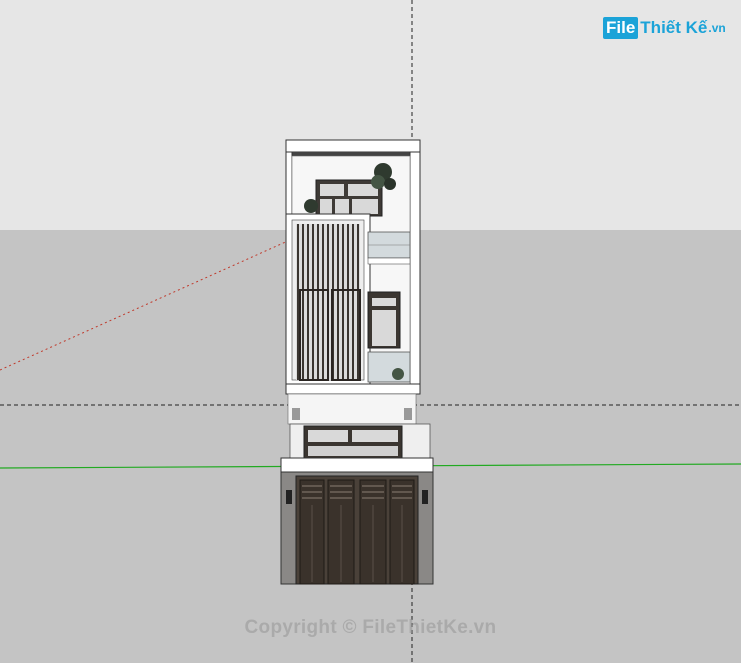  What do you see at coordinates (328, 302) in the screenshot?
I see `facade-slats` at bounding box center [328, 302].